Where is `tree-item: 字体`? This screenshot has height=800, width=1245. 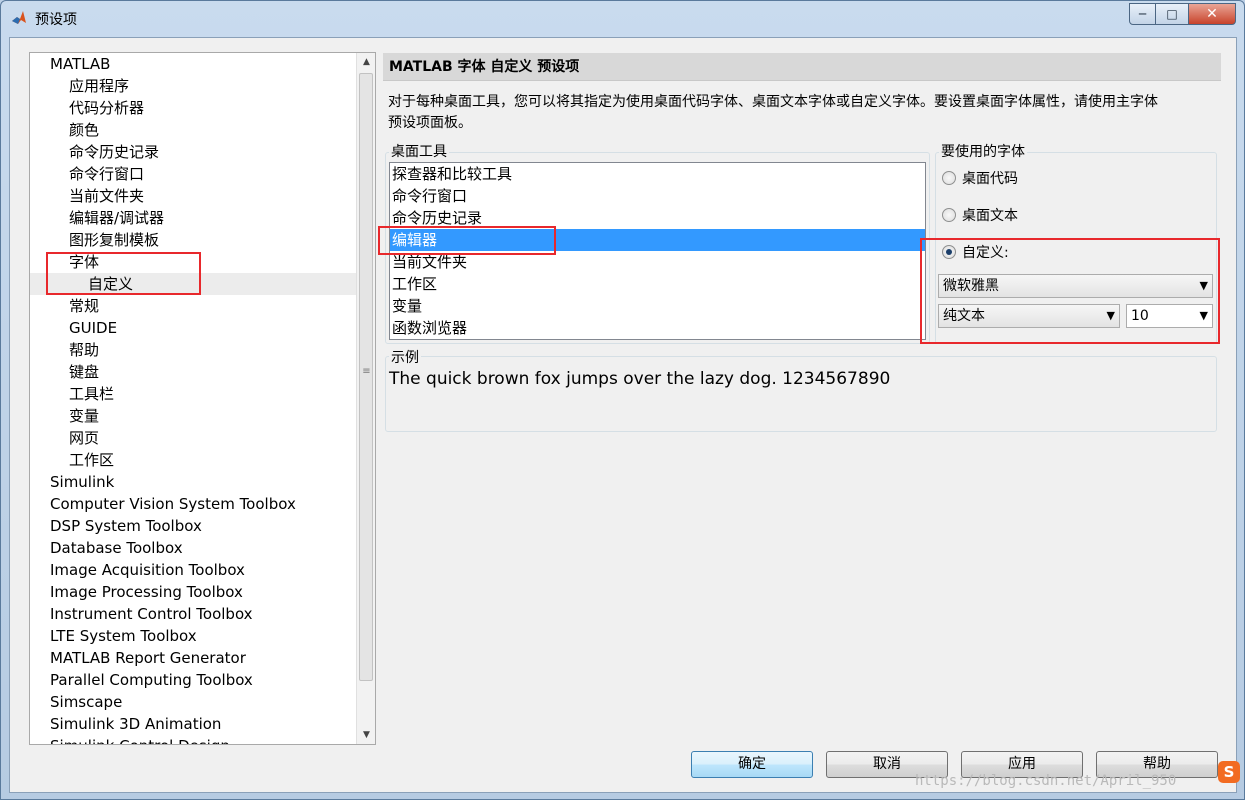 tree-item: 字体 is located at coordinates (193, 262).